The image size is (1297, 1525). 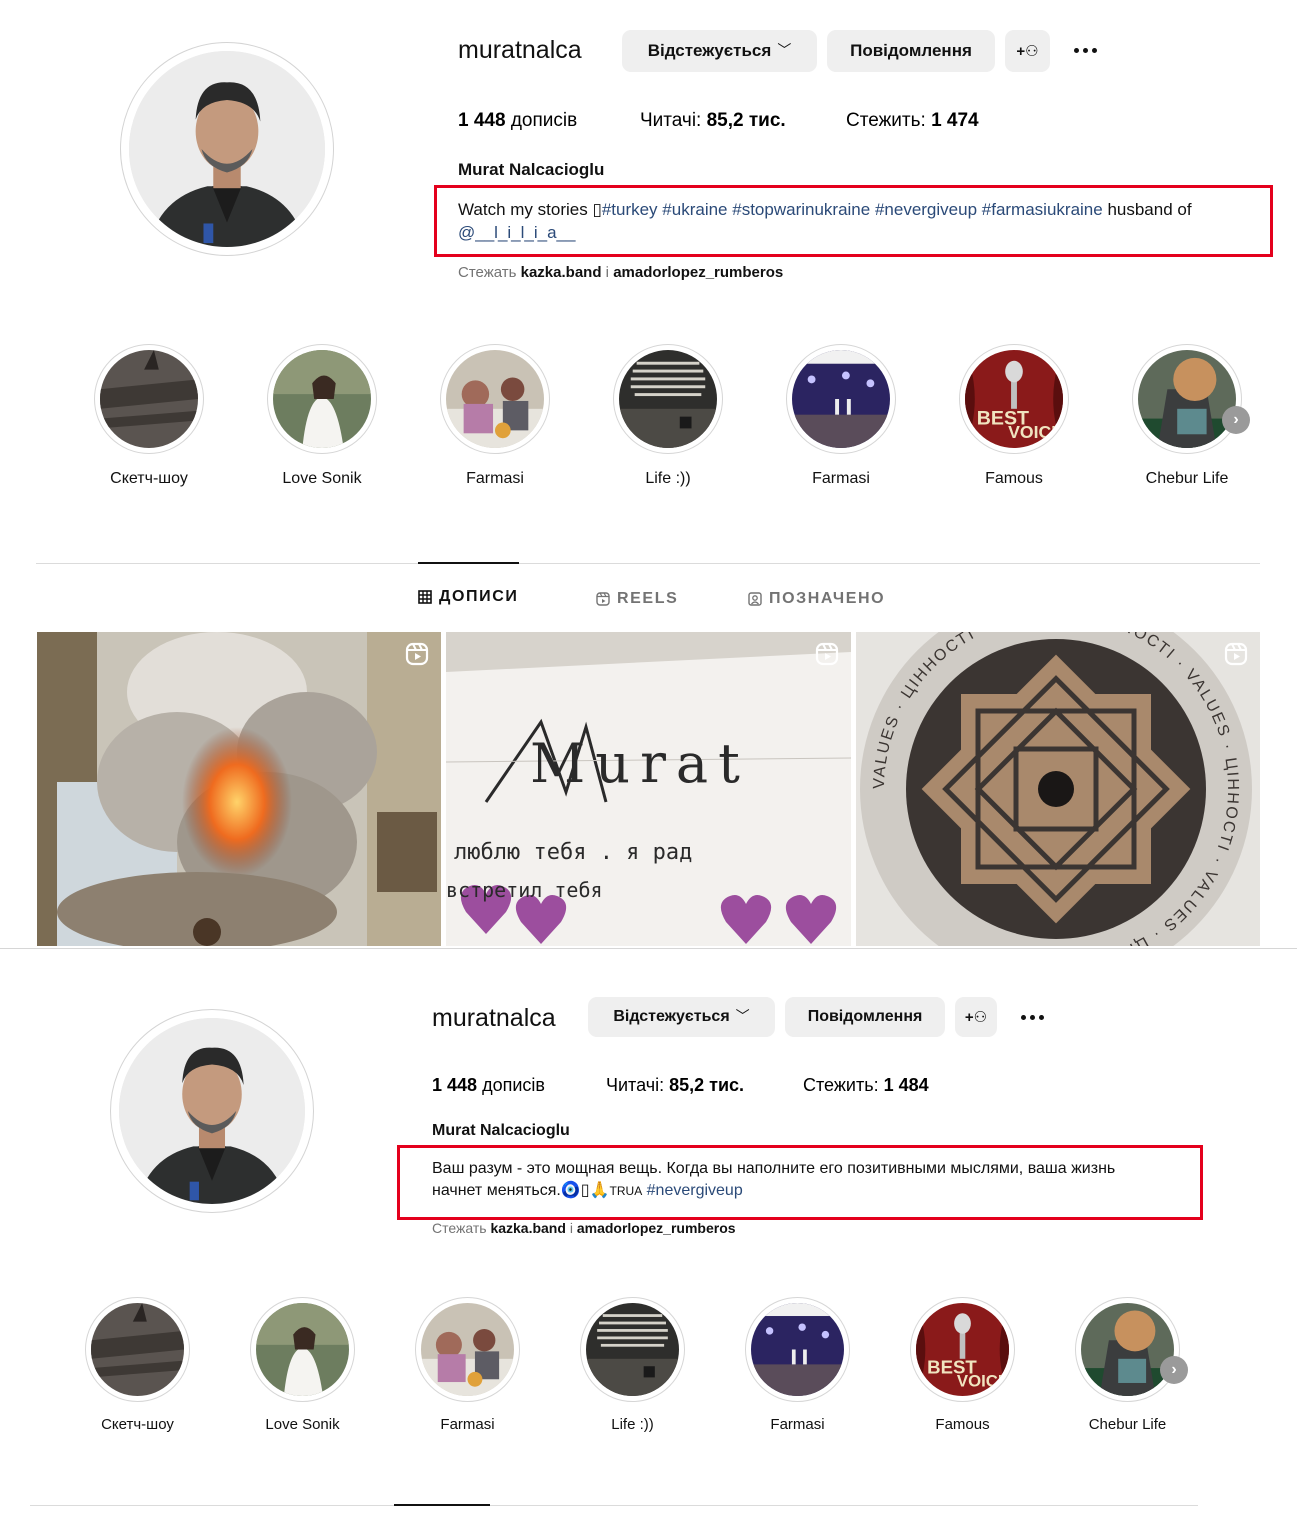 I want to click on tab-reels: REELS, so click(x=637, y=599).